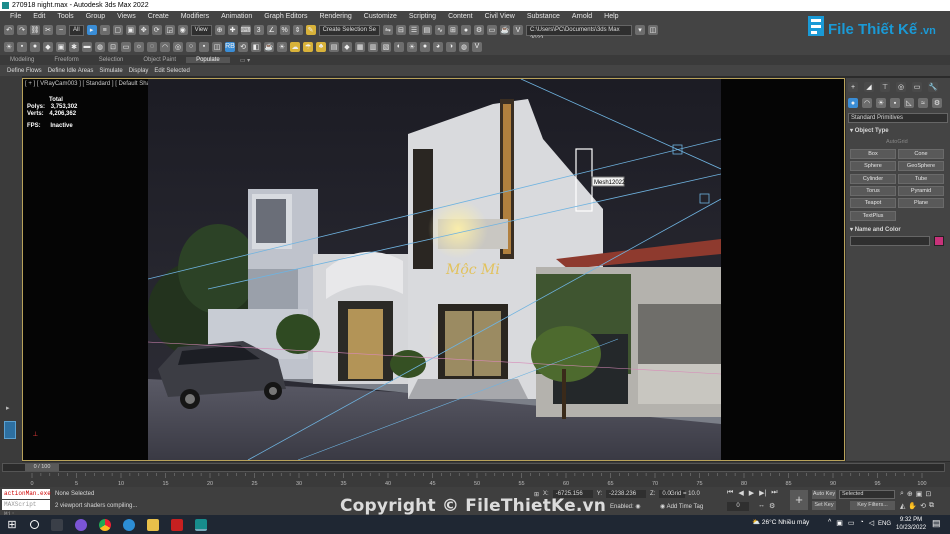 Image resolution: width=950 pixels, height=534 pixels. What do you see at coordinates (873, 178) in the screenshot?
I see `create-cylinder-button: Cylinder` at bounding box center [873, 178].